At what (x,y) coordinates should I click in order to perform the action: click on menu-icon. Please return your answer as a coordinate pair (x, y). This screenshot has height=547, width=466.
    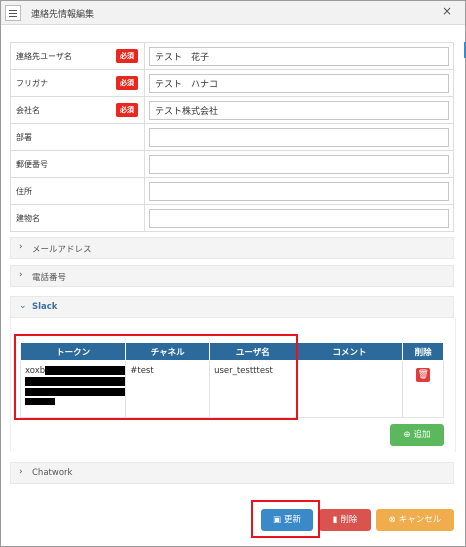
    Looking at the image, I should click on (13, 13).